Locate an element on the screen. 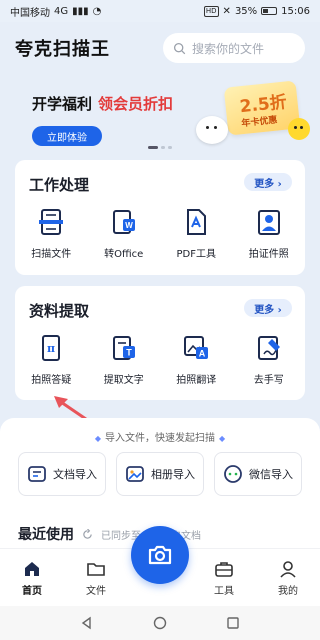 The width and height of the screenshot is (320, 640). white-mascot-icon is located at coordinates (212, 130).